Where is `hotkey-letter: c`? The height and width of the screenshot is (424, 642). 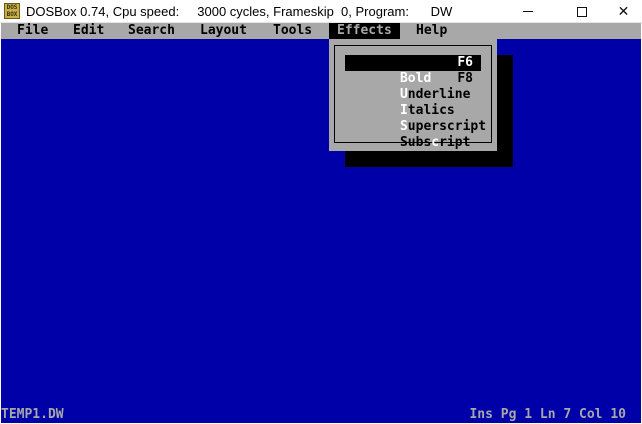 hotkey-letter: c is located at coordinates (435, 142).